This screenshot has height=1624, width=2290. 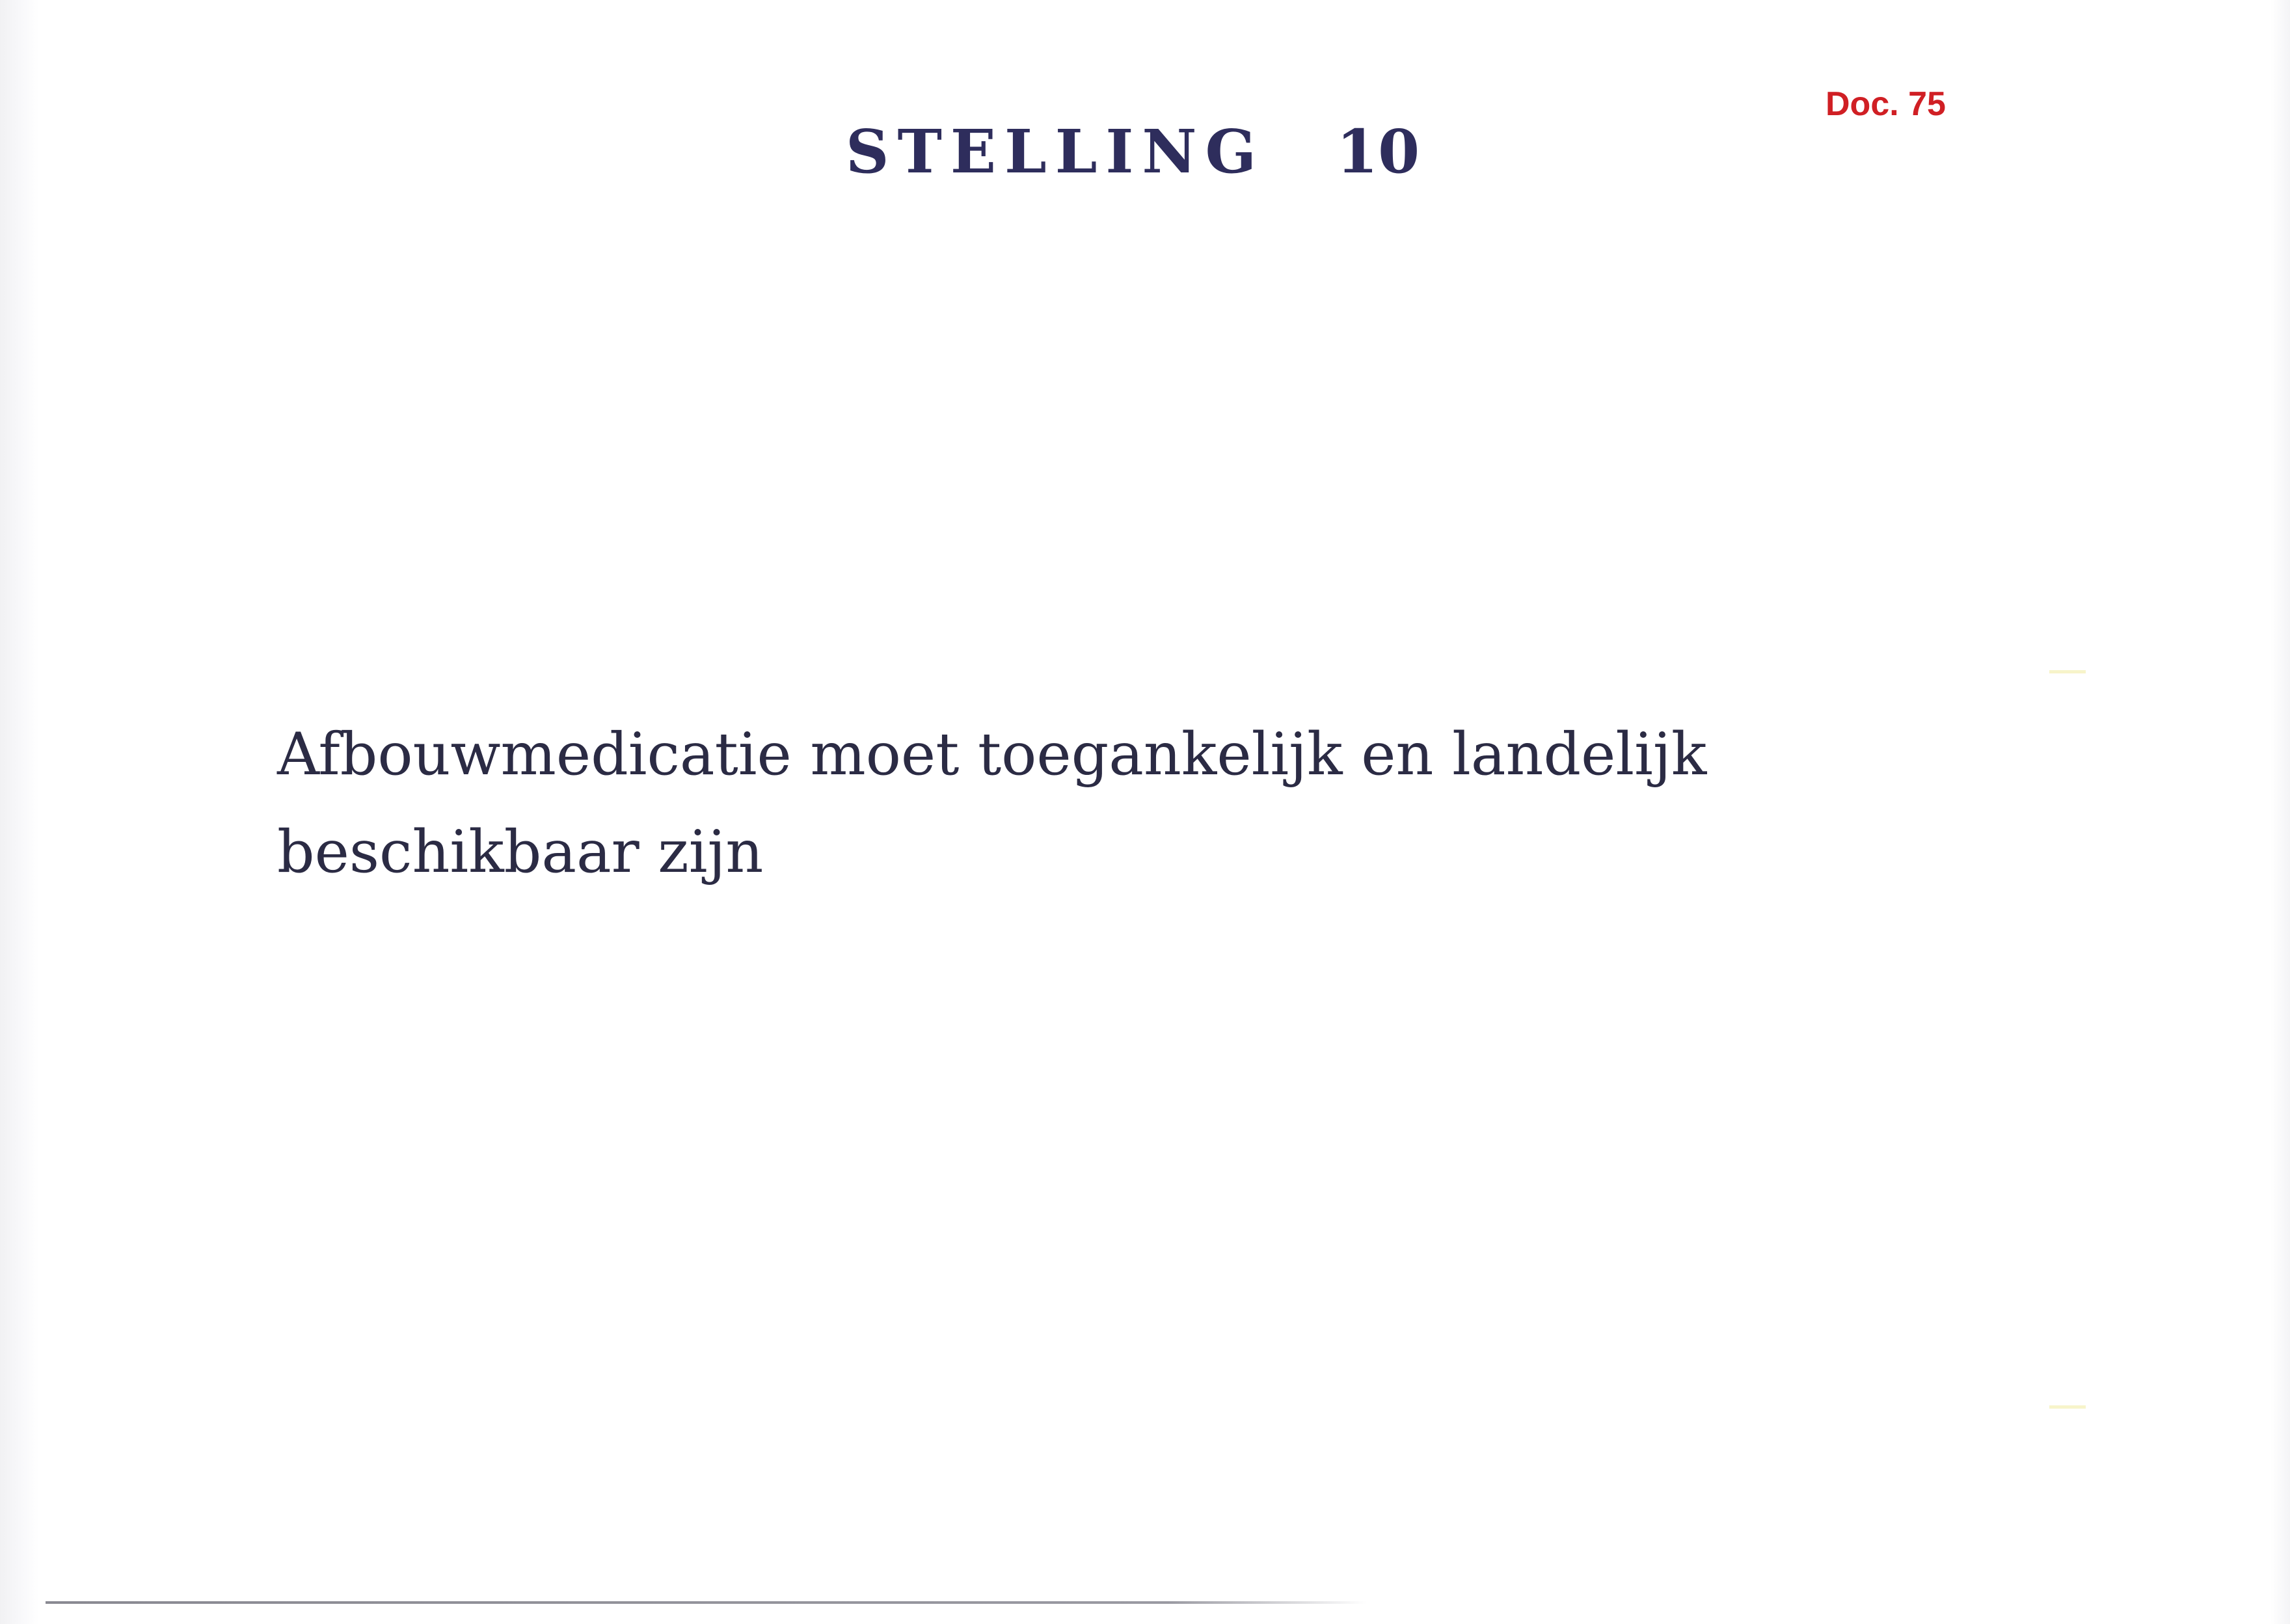 I want to click on document-number-label: Doc. 75, so click(x=1885, y=104).